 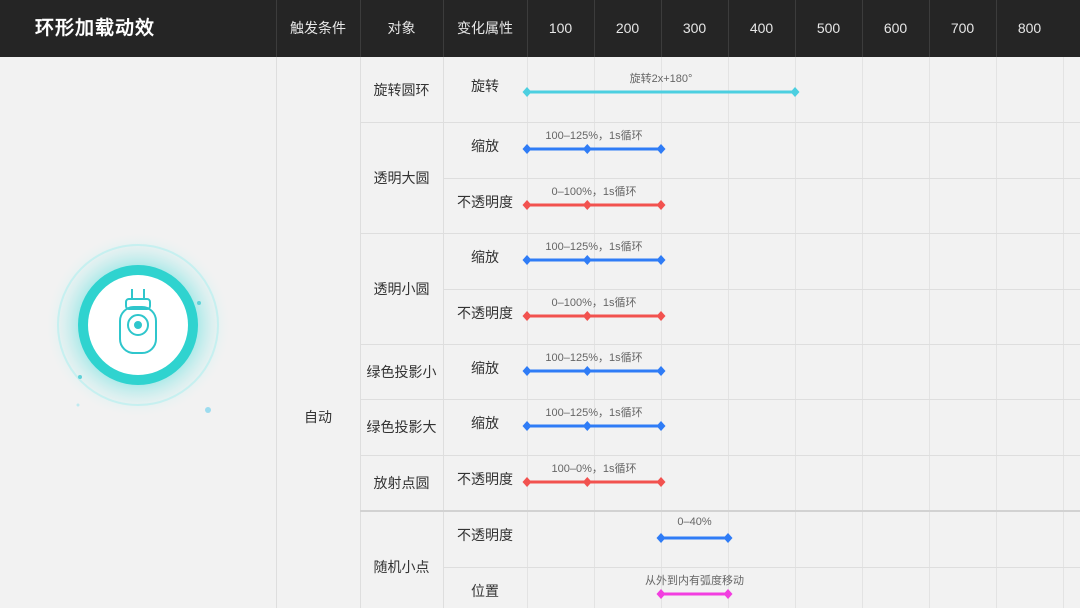 I want to click on object-label: 绿色投影大, so click(x=401, y=427).